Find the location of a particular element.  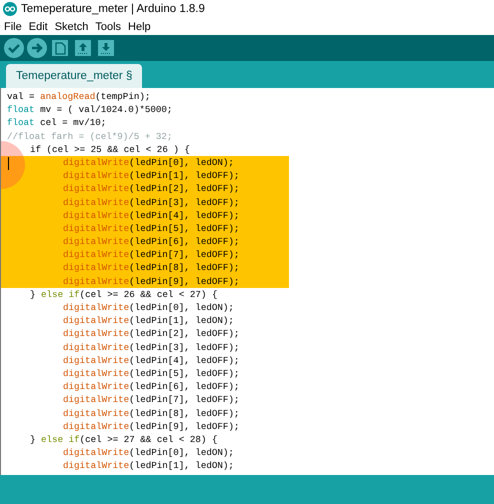

code-line: } else if(cel >= 27 && cel < 28) { is located at coordinates (123, 439).